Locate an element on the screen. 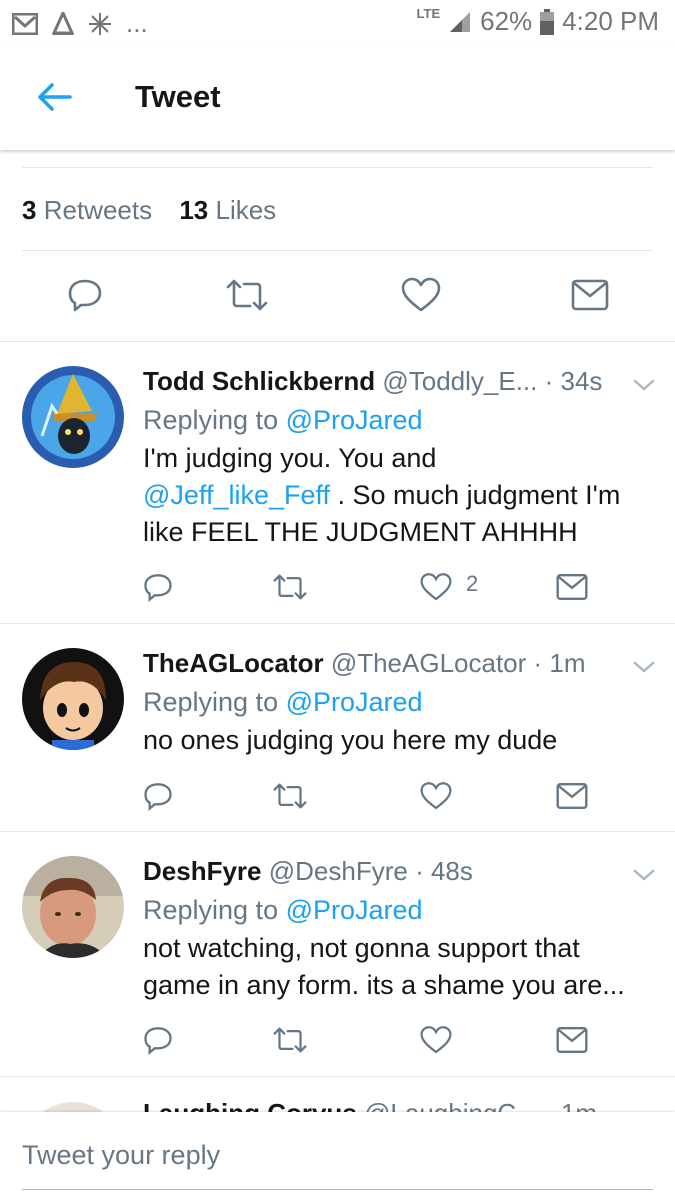  tweet-line: I'm judging you. You and is located at coordinates (290, 458).